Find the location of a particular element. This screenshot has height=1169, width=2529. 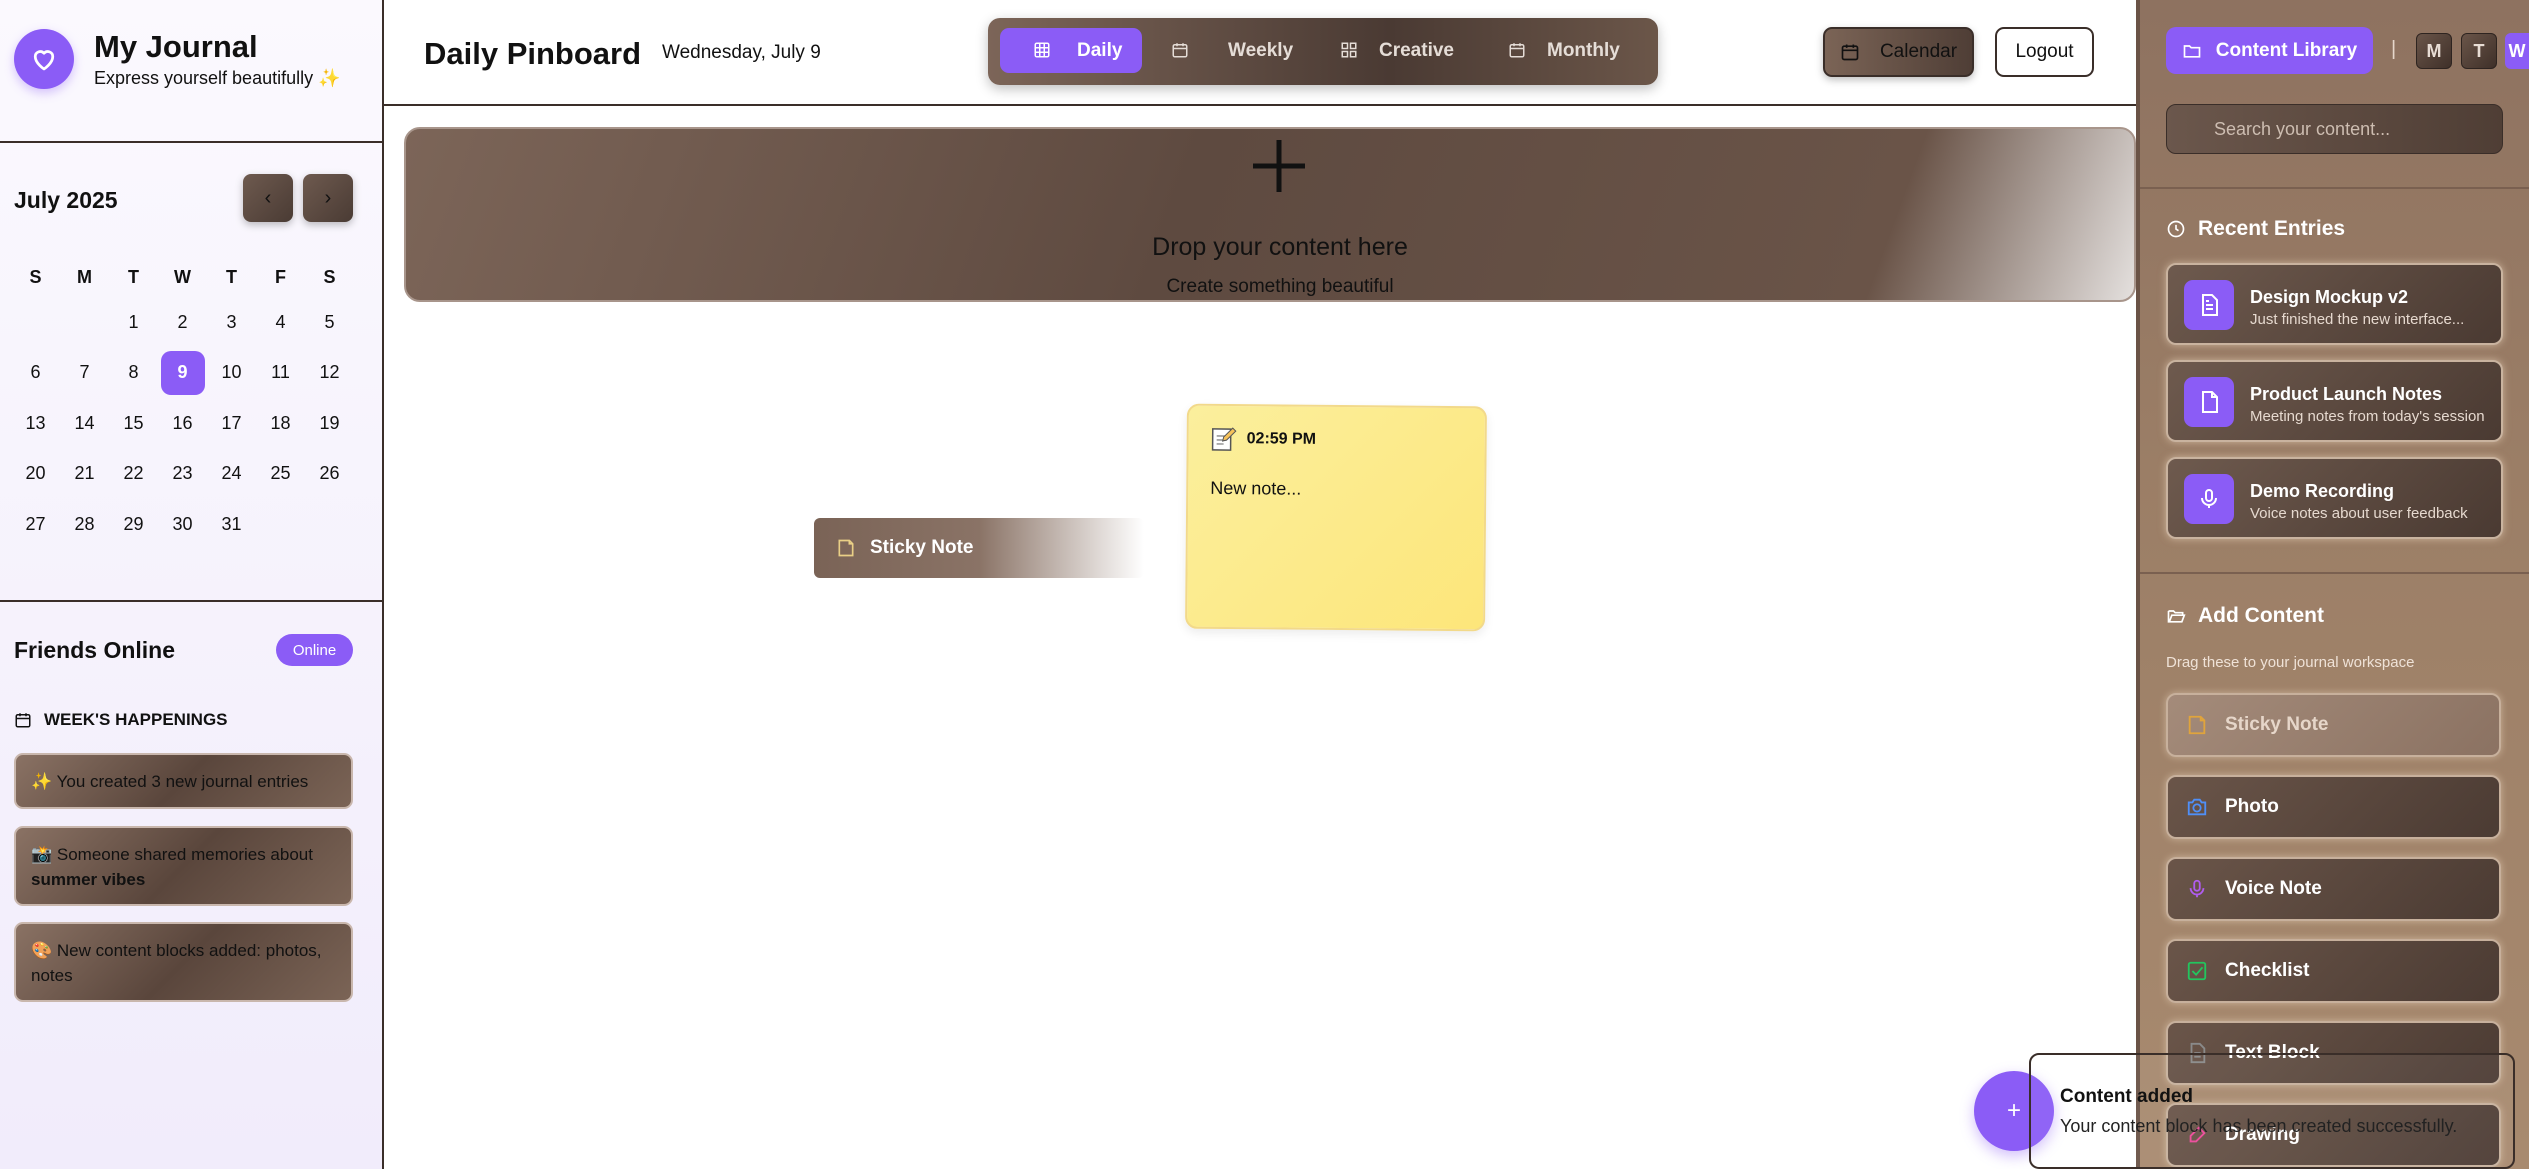

calendar-day: 7 is located at coordinates (84, 373).